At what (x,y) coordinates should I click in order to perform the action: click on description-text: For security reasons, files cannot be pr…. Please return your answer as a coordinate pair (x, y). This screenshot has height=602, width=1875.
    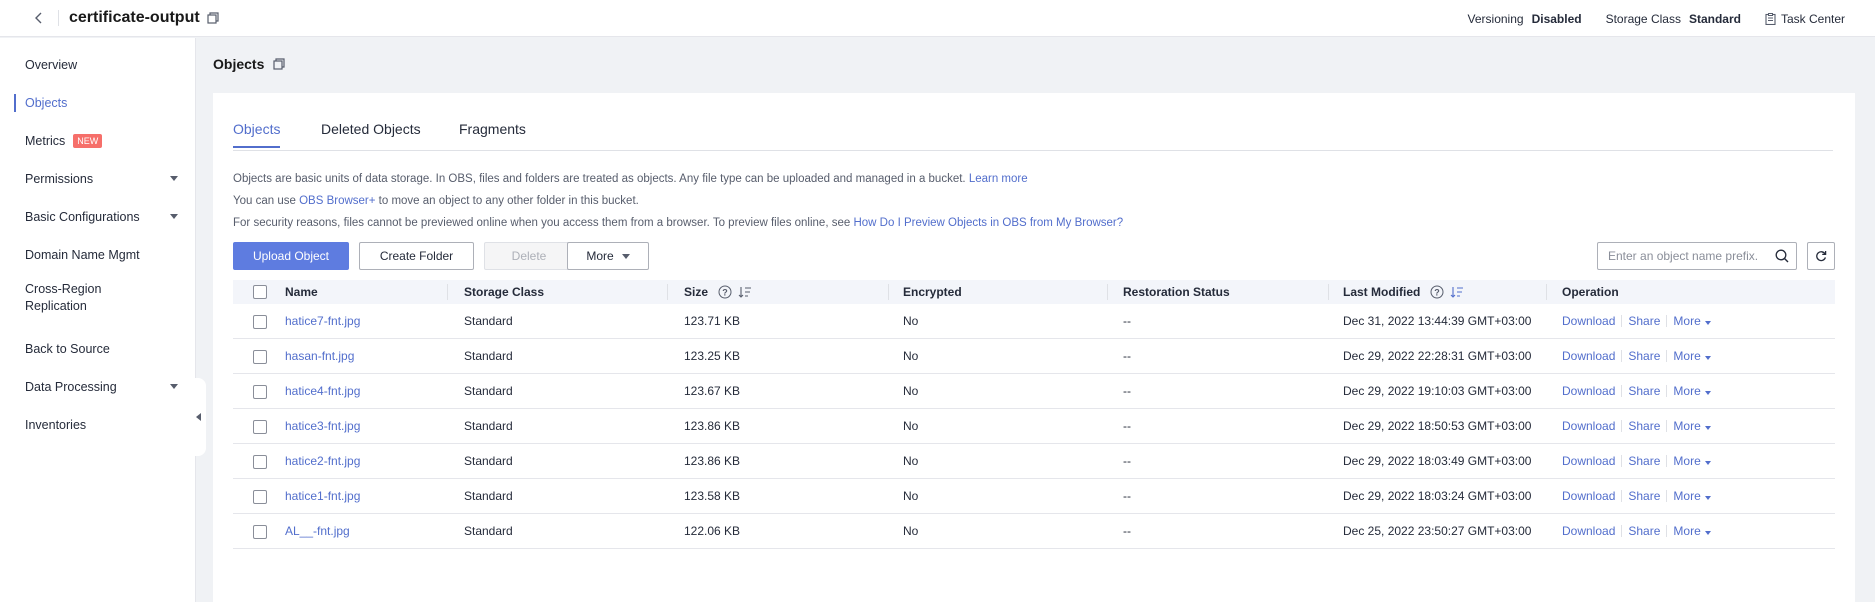
    Looking at the image, I should click on (542, 223).